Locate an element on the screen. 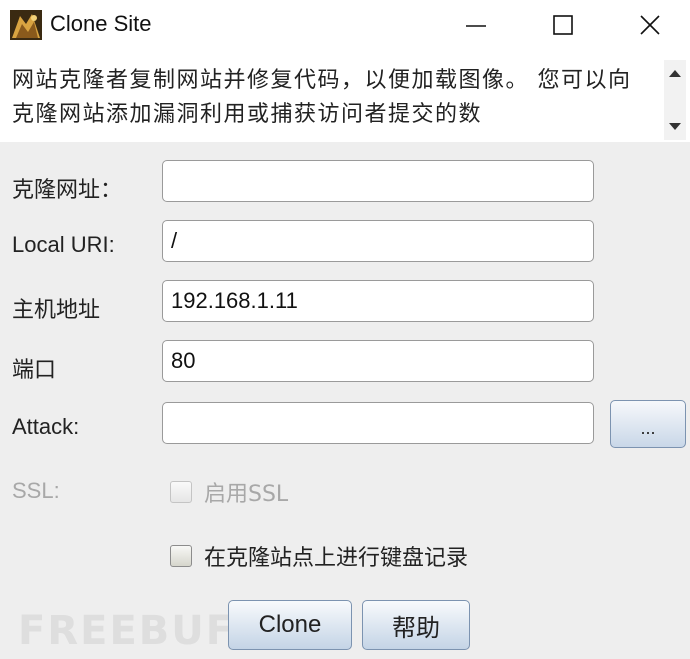 The height and width of the screenshot is (659, 690). keylogger-checkbox-label: 在克隆站点上进行键盘记录 is located at coordinates (336, 556).